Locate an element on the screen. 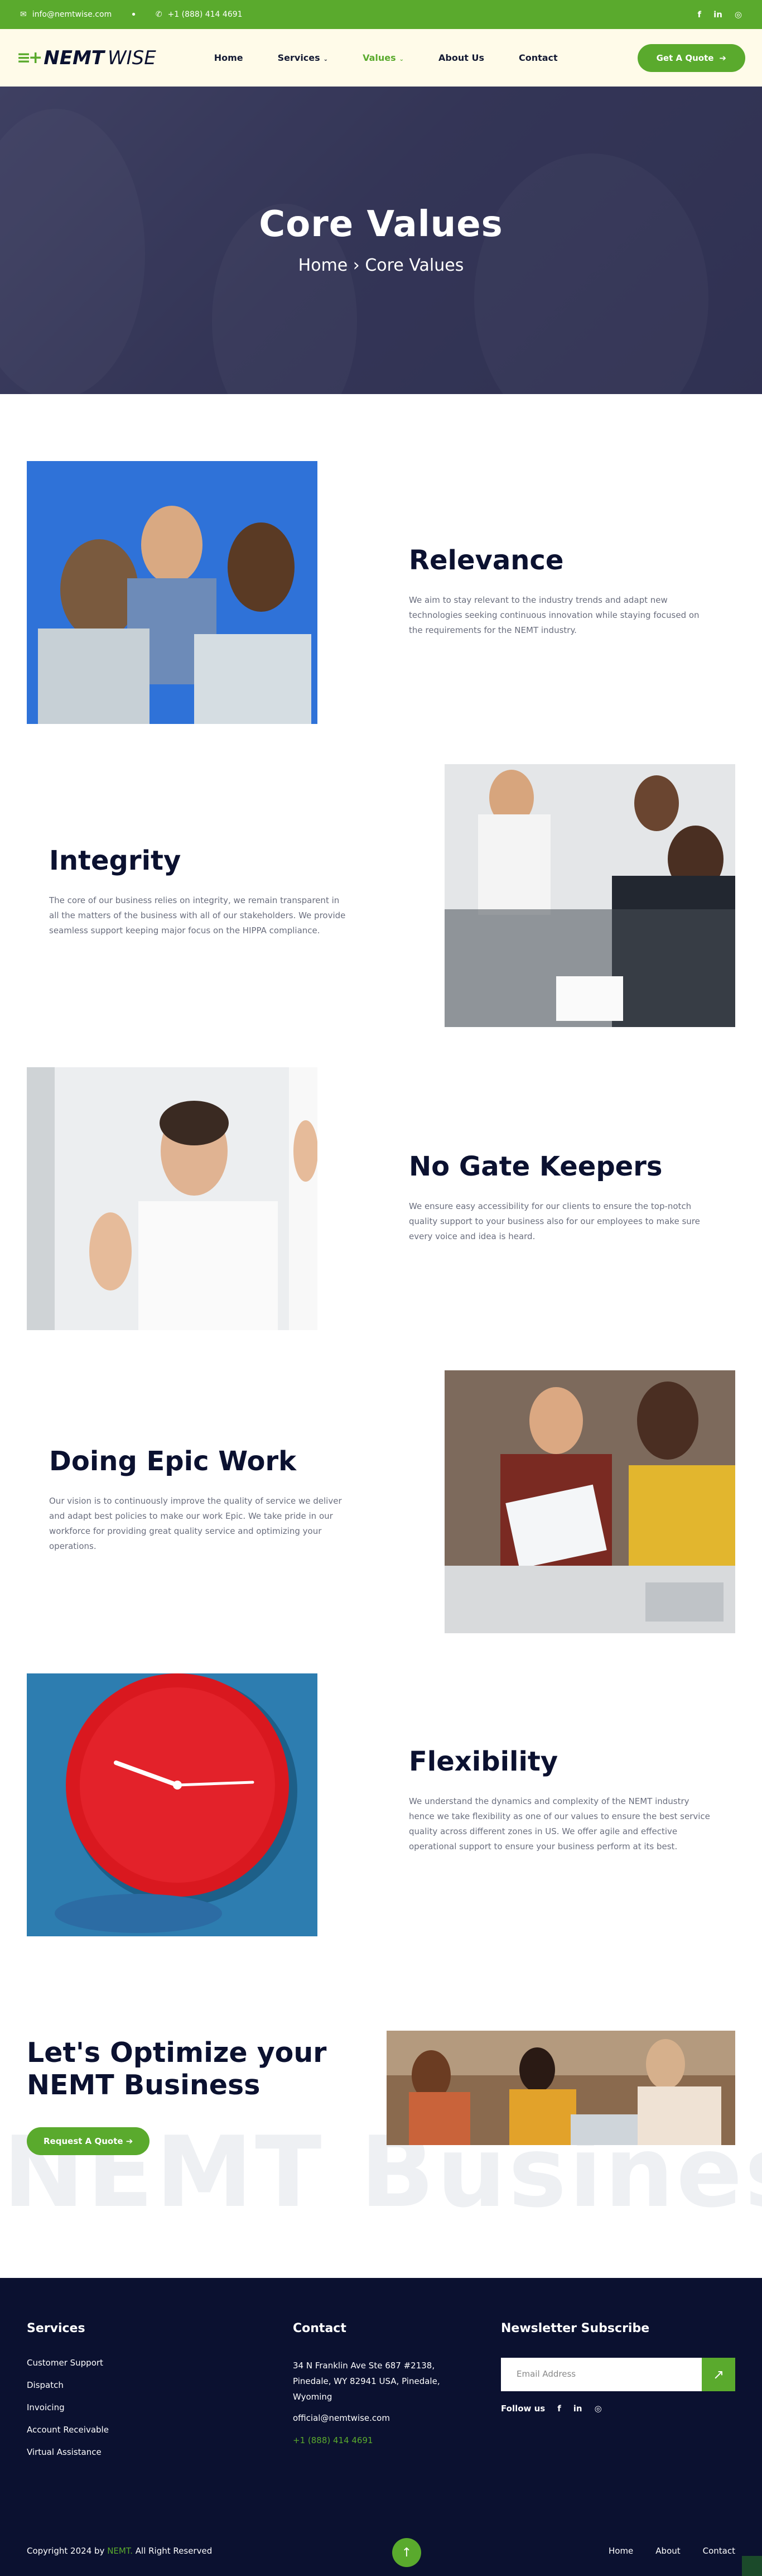 This screenshot has height=2576, width=762. phone-icon: ✆ is located at coordinates (159, 14).